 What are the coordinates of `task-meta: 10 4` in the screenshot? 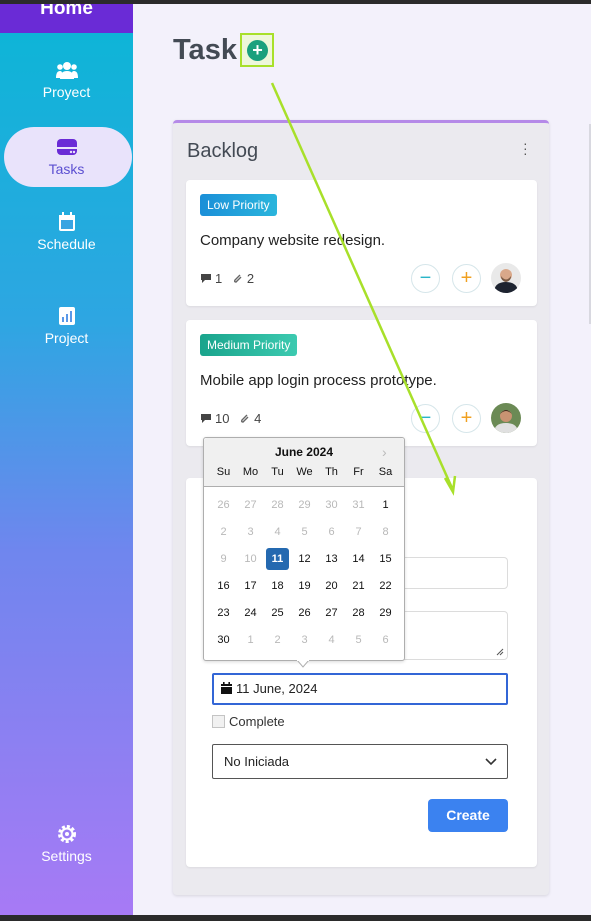 It's located at (230, 418).